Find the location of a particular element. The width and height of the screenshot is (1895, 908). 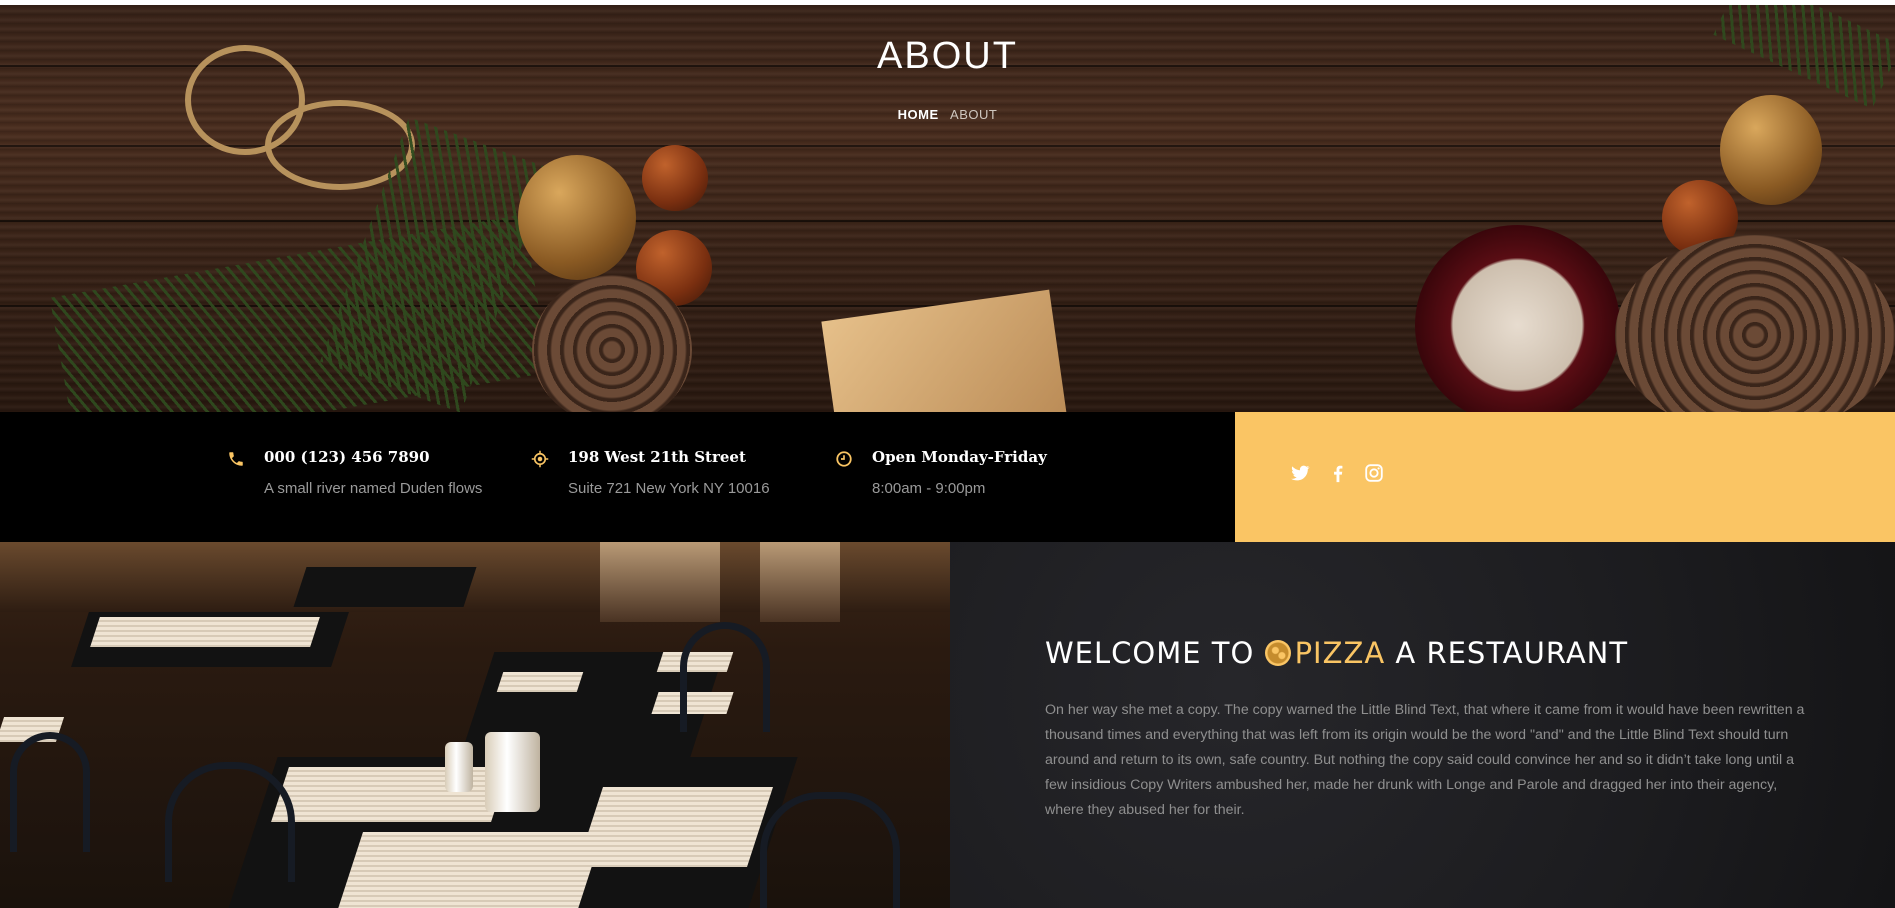

instagram-icon is located at coordinates (1374, 473).